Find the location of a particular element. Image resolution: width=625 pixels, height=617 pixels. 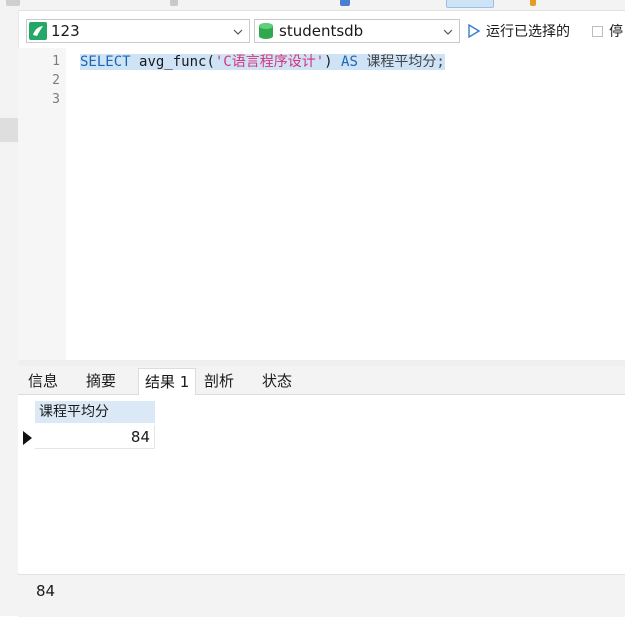

run-selected-button: 运行已选择的 is located at coordinates (519, 31).